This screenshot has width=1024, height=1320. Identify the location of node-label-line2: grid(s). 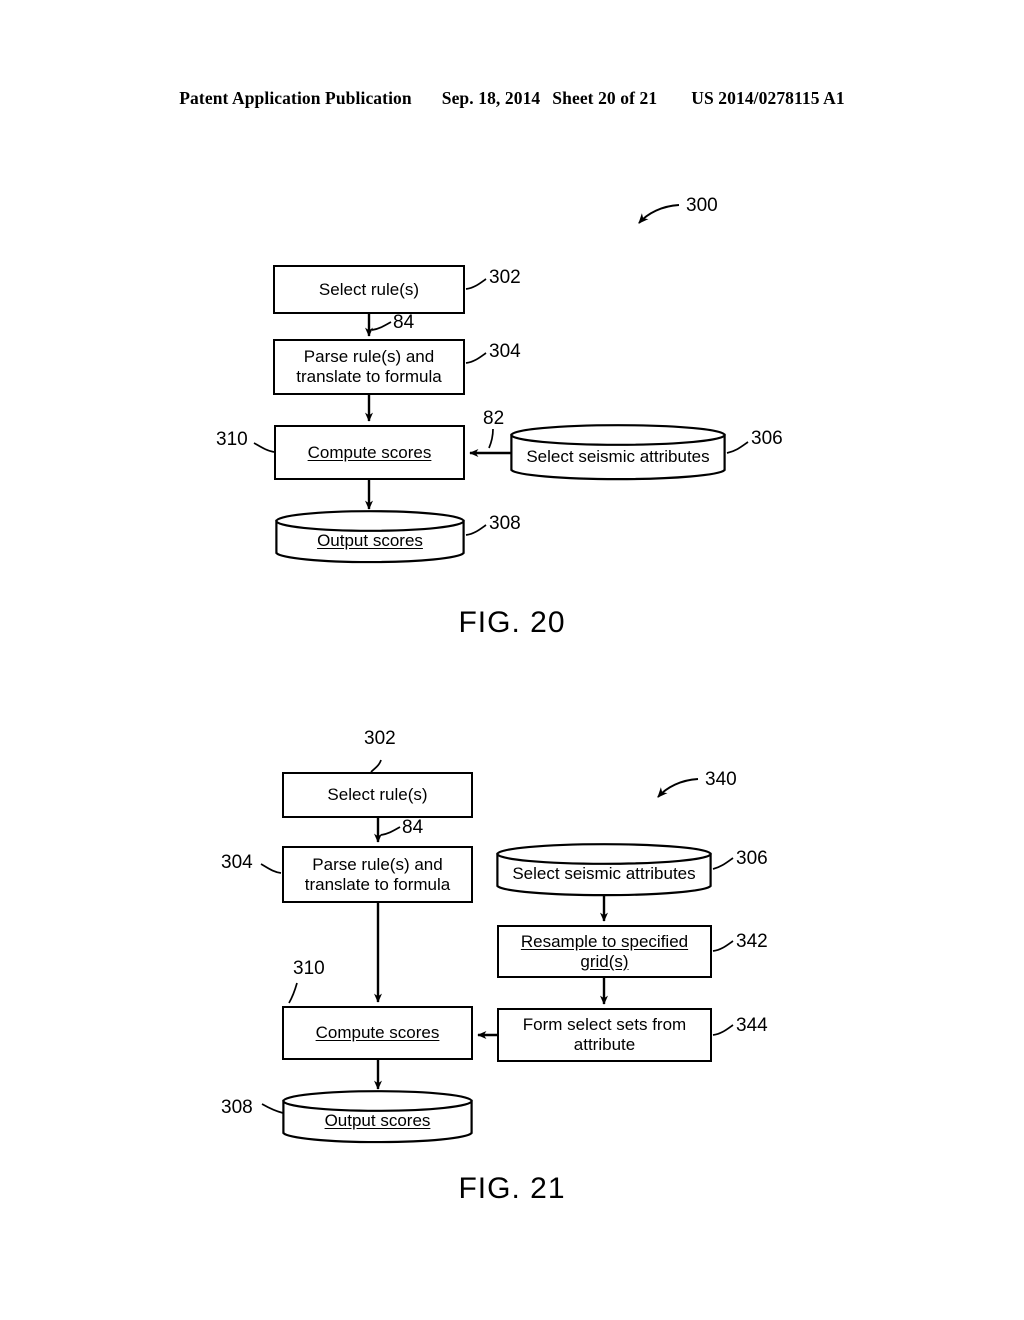
(604, 961).